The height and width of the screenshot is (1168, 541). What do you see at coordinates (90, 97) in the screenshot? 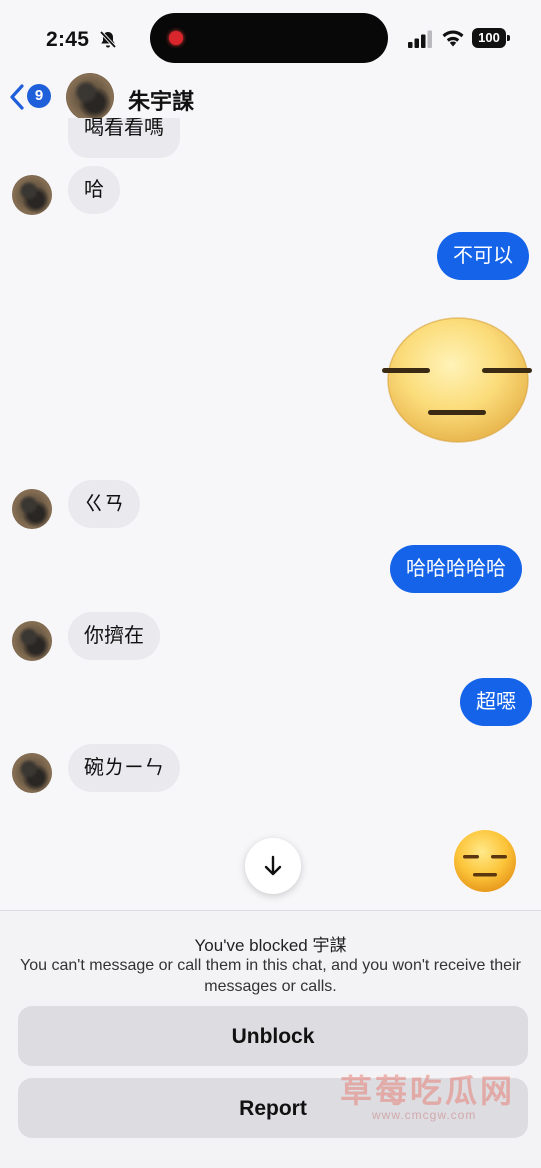
I see `contact-avatar` at bounding box center [90, 97].